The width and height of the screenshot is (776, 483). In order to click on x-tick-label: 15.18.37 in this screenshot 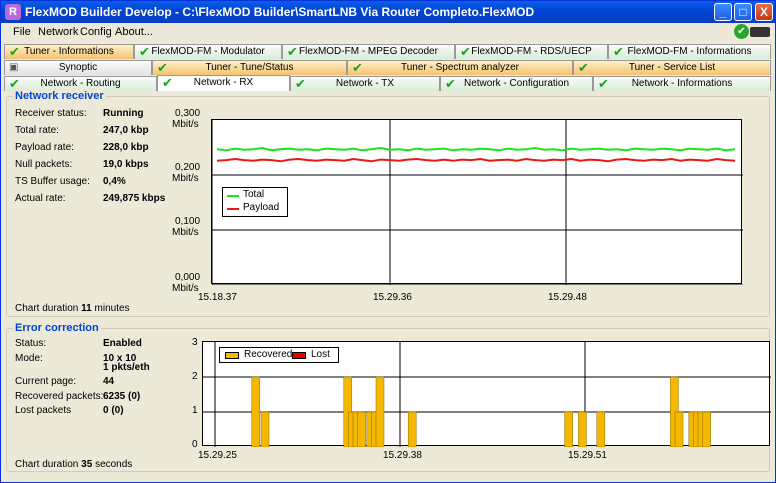, I will do `click(217, 297)`.